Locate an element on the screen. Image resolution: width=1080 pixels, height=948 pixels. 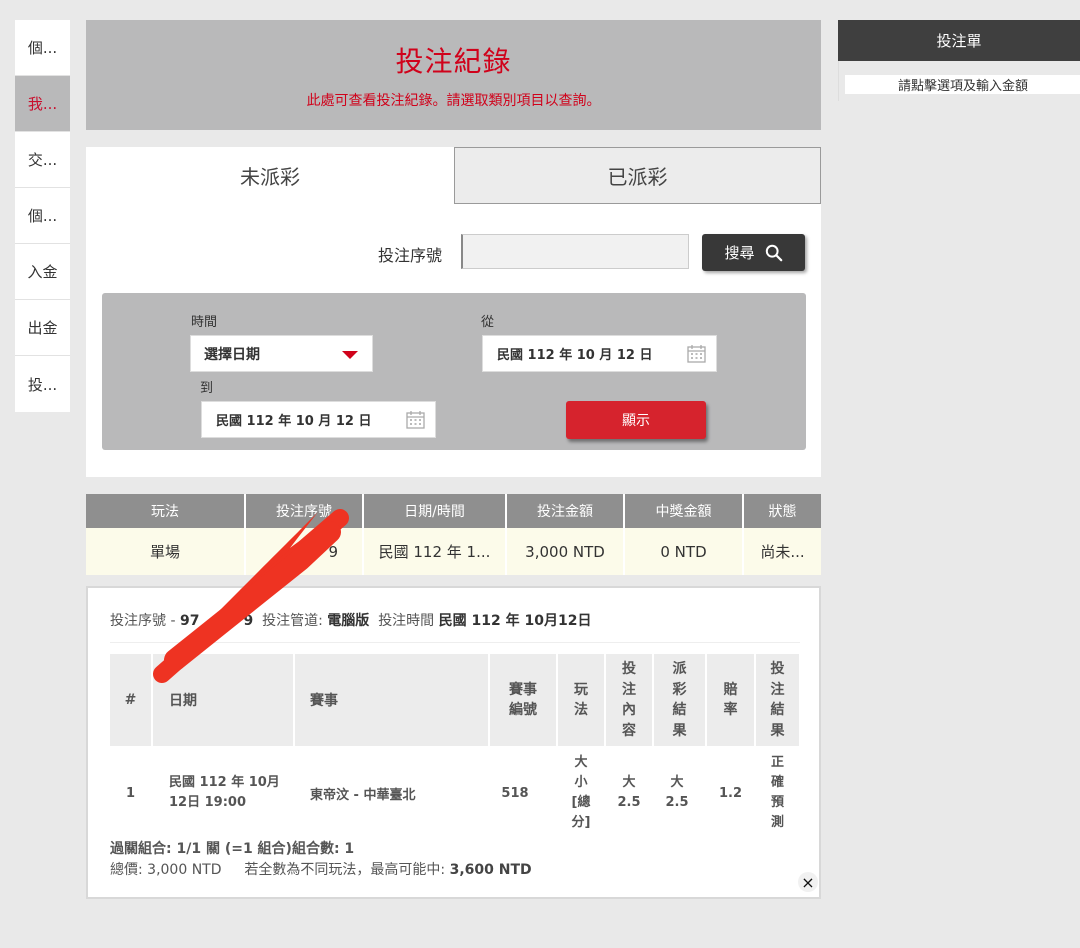
detail-cell-date: 民國 112 年 10月 12日 19:00 is located at coordinates (224, 792).